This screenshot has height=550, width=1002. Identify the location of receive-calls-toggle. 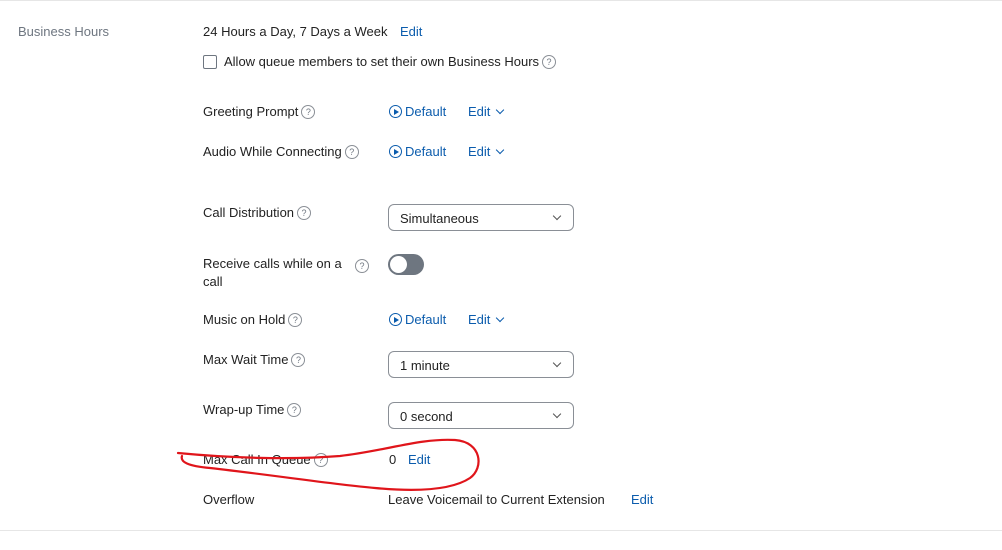
(406, 264).